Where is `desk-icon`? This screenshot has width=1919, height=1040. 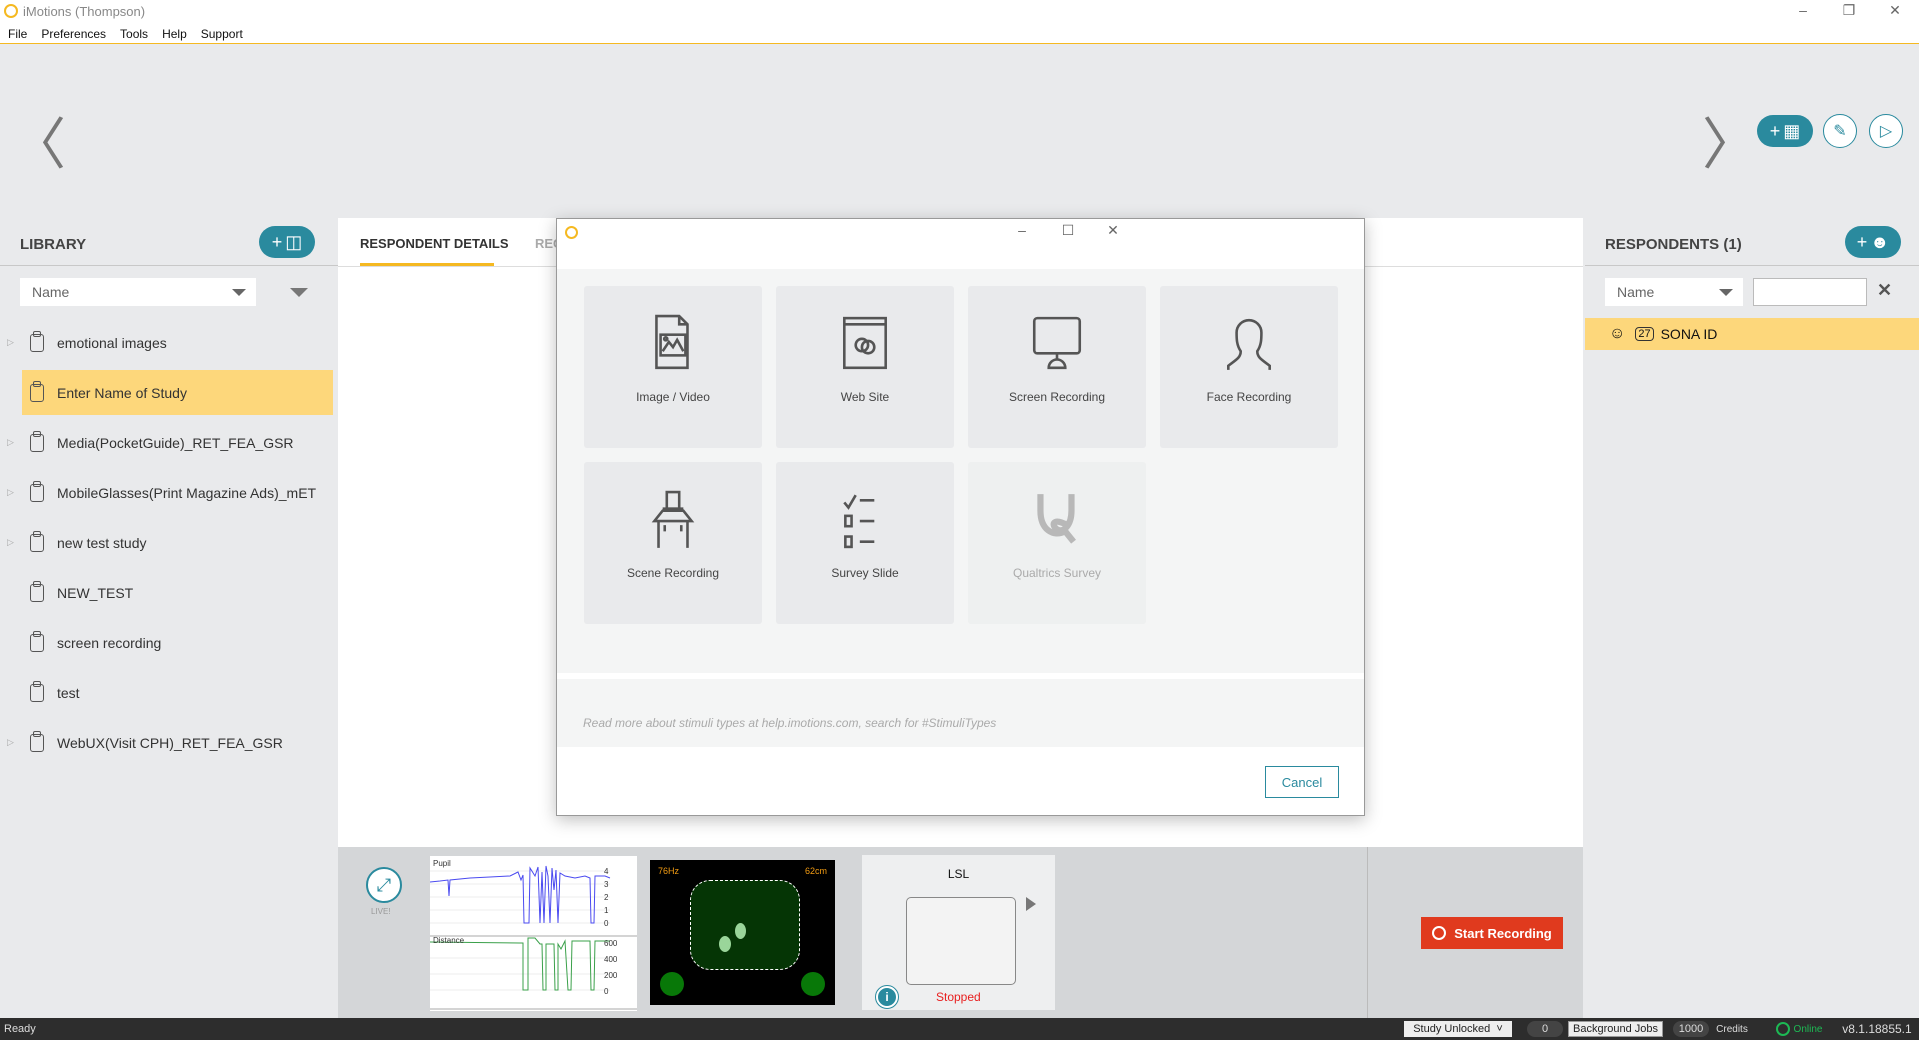
desk-icon is located at coordinates (673, 519).